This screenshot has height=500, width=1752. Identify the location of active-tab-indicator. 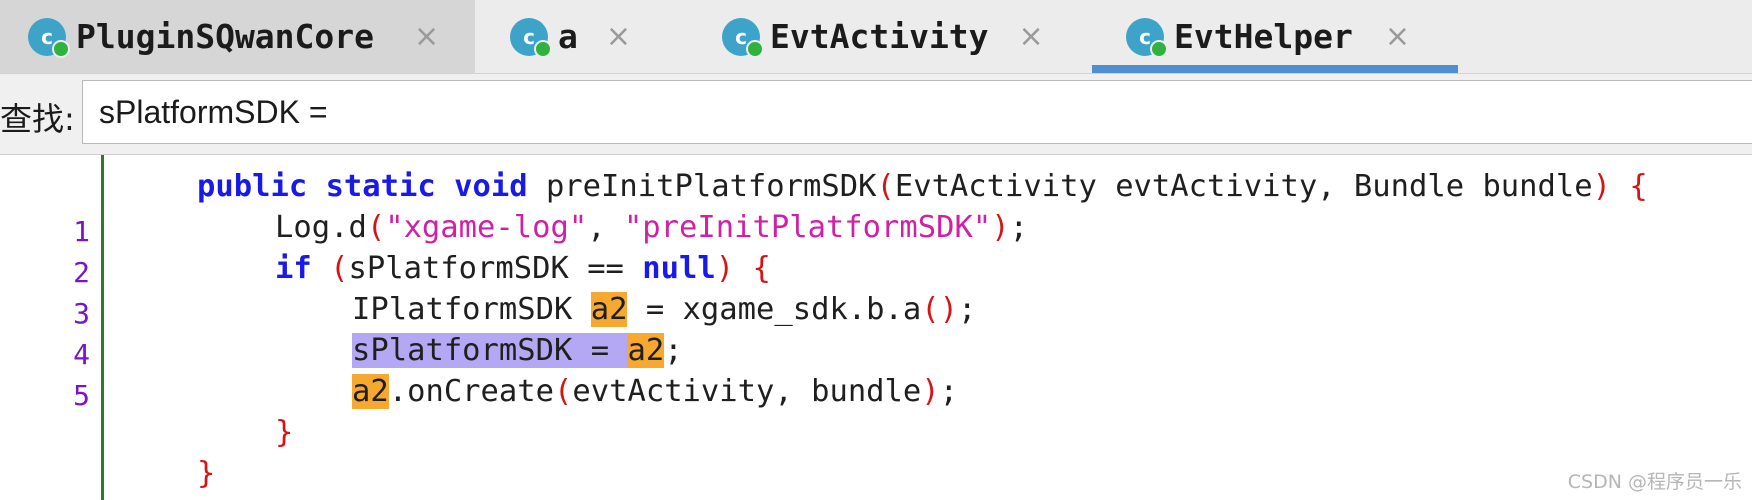
(1275, 69).